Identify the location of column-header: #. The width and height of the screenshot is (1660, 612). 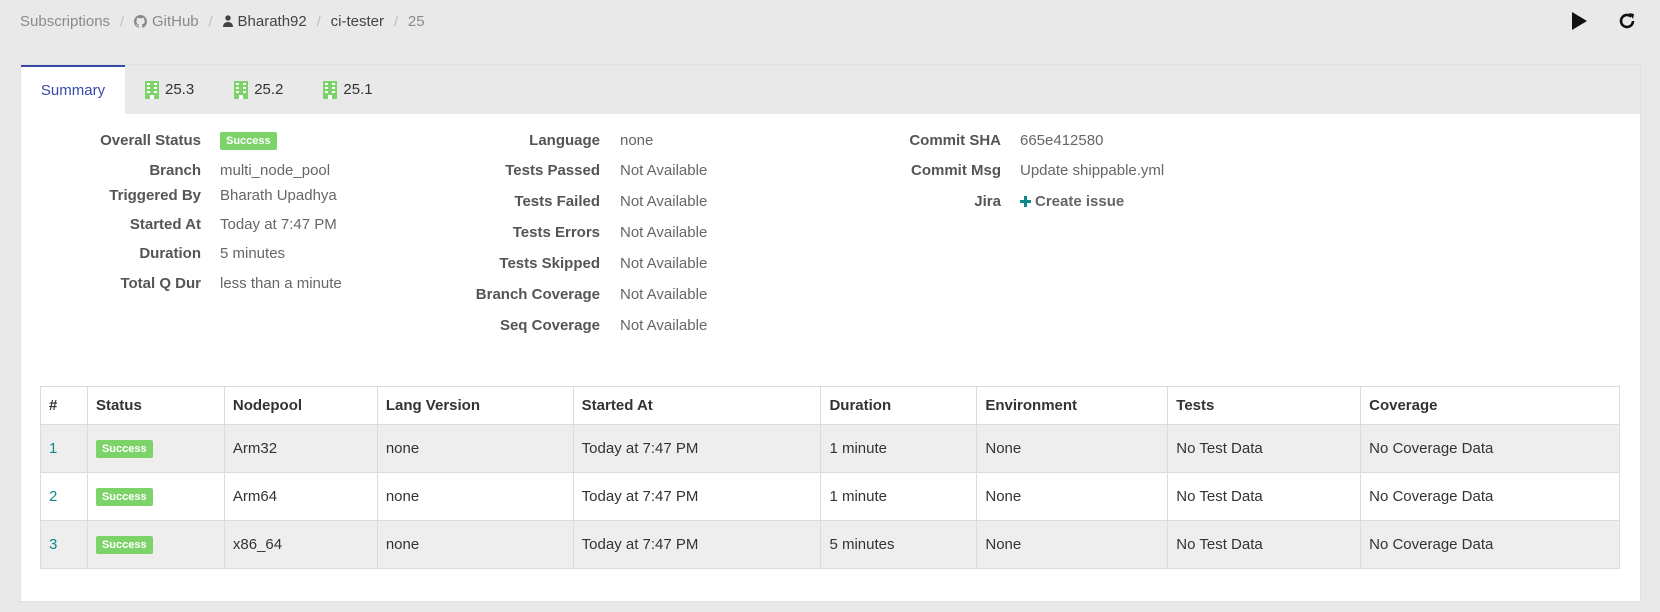
(64, 405).